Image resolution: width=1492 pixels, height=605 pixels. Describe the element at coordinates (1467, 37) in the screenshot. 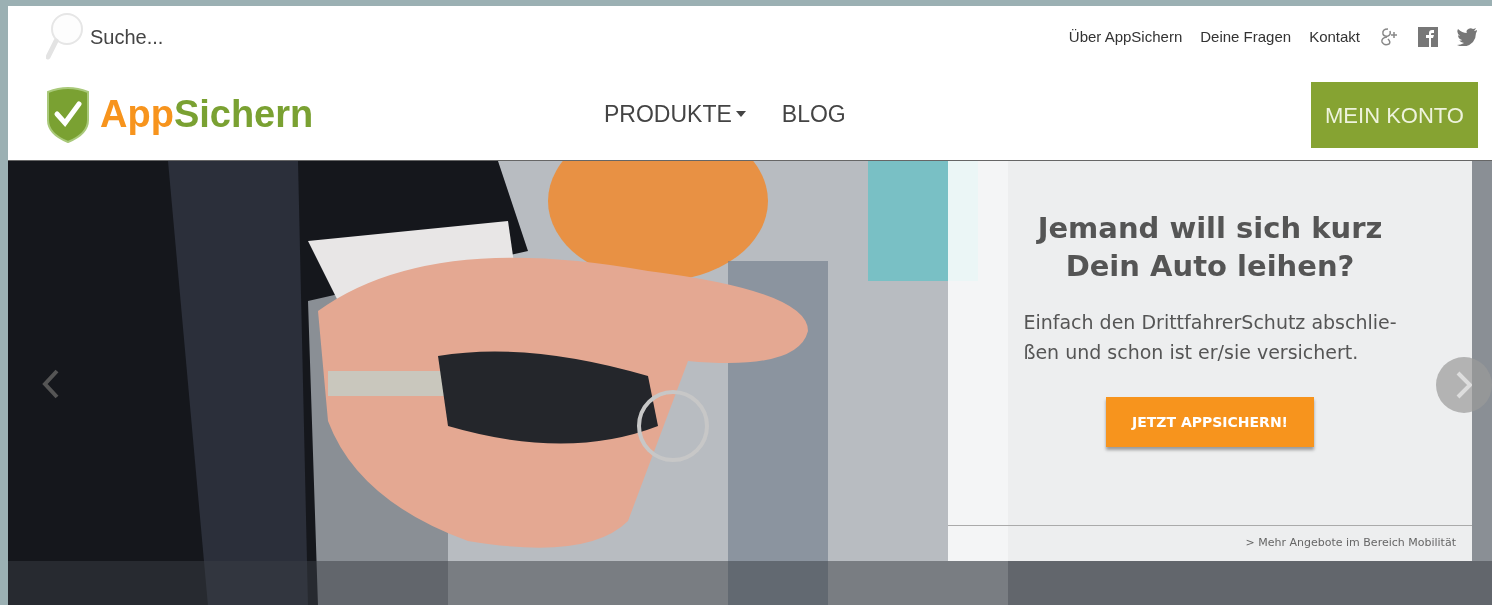

I see `twitter-icon` at that location.